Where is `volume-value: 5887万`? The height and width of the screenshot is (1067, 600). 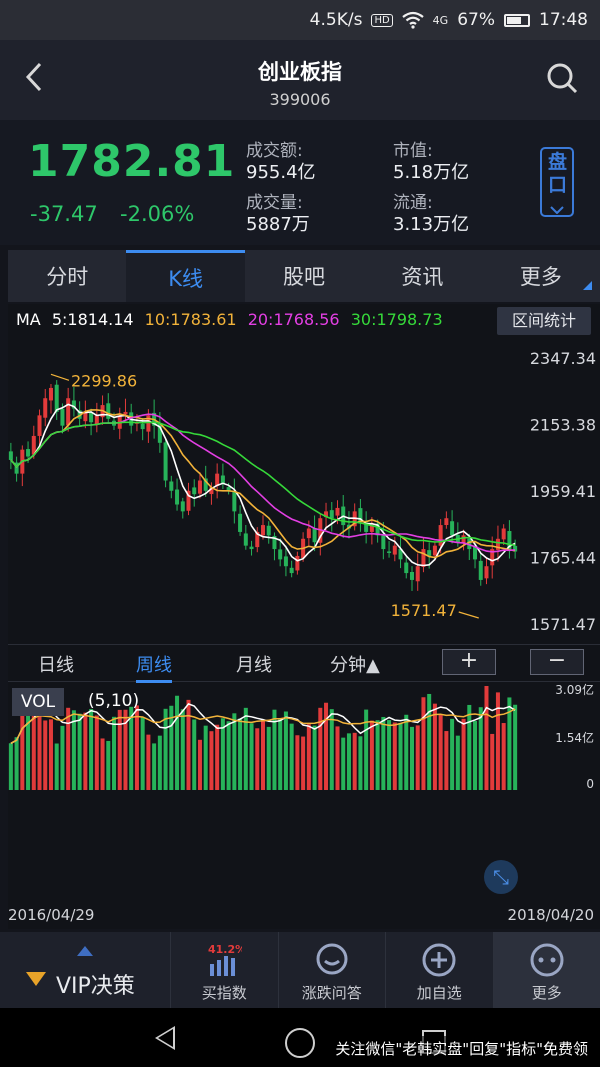 volume-value: 5887万 is located at coordinates (278, 224).